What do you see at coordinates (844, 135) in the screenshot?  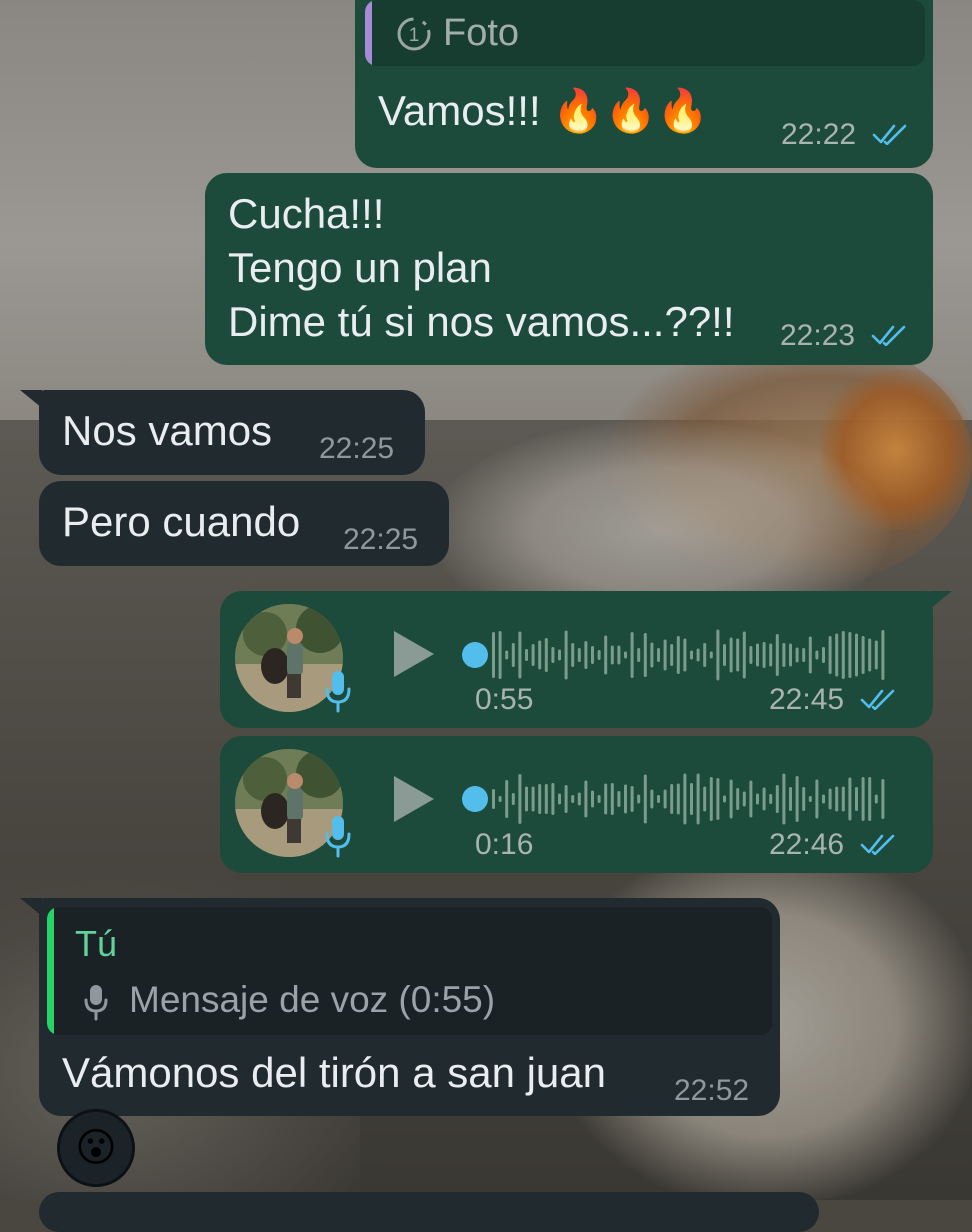 I see `message-time: 22:22` at bounding box center [844, 135].